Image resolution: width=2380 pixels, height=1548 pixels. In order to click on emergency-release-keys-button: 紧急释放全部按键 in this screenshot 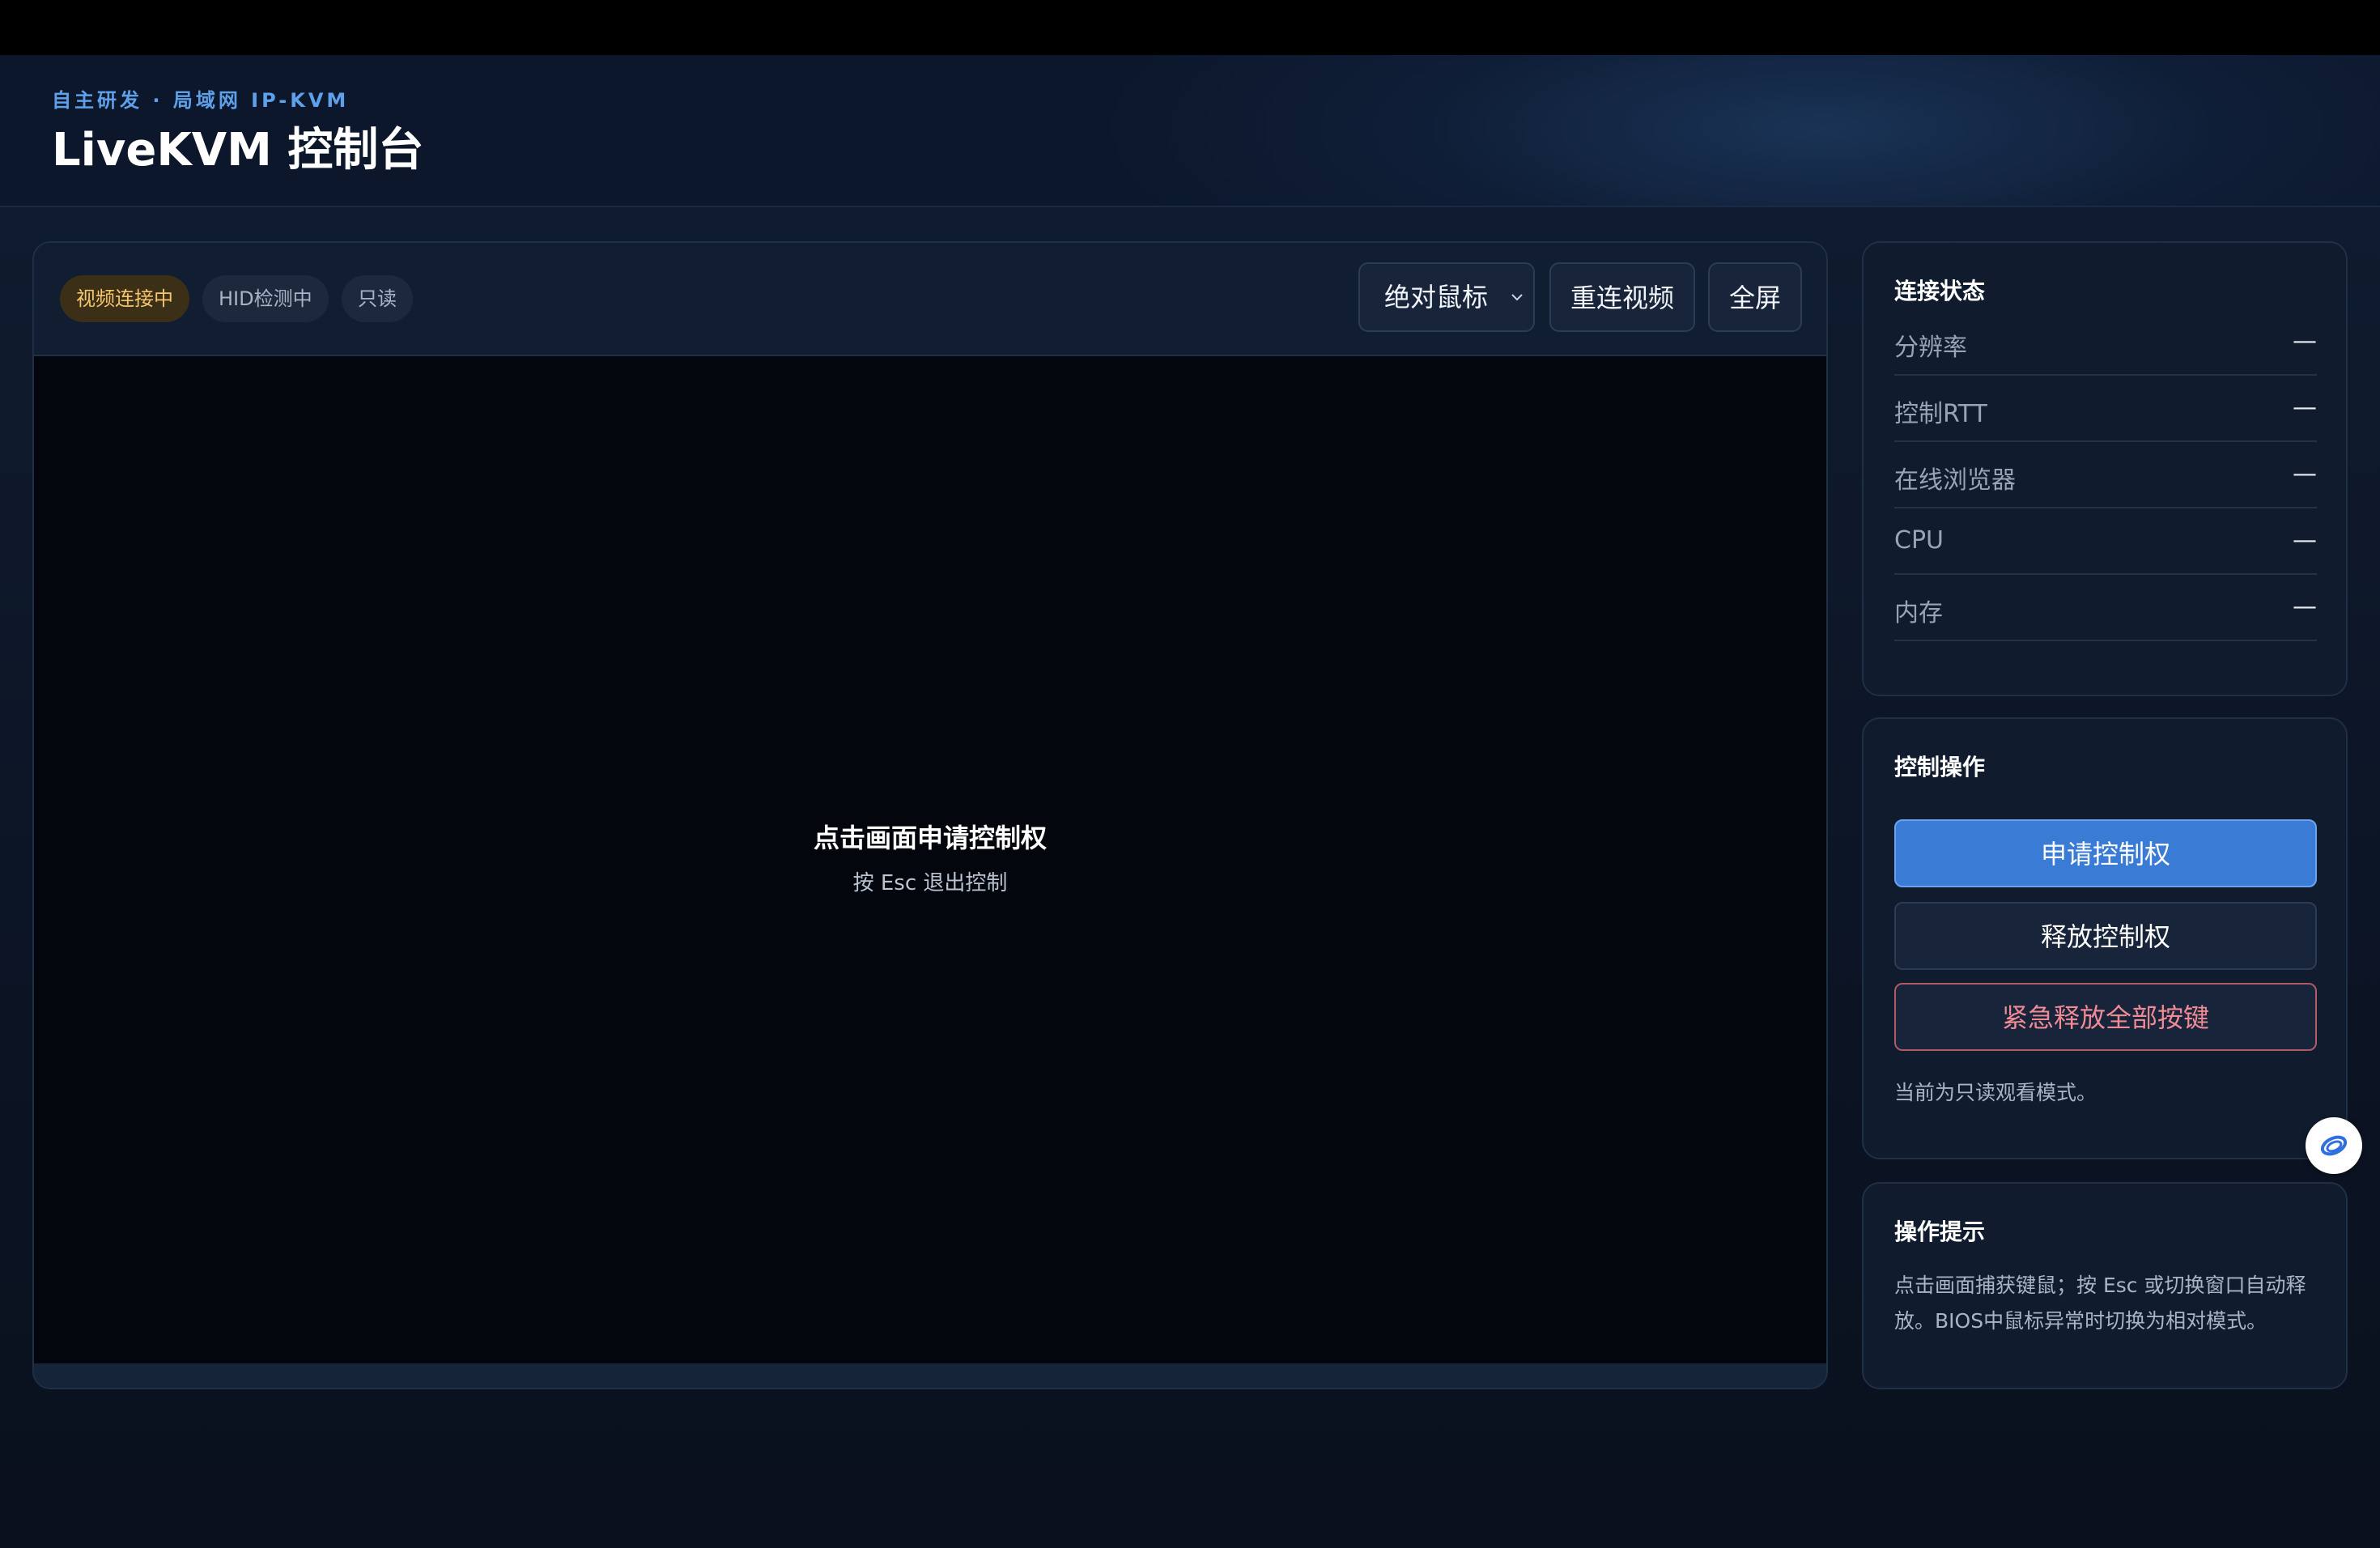, I will do `click(2105, 1017)`.